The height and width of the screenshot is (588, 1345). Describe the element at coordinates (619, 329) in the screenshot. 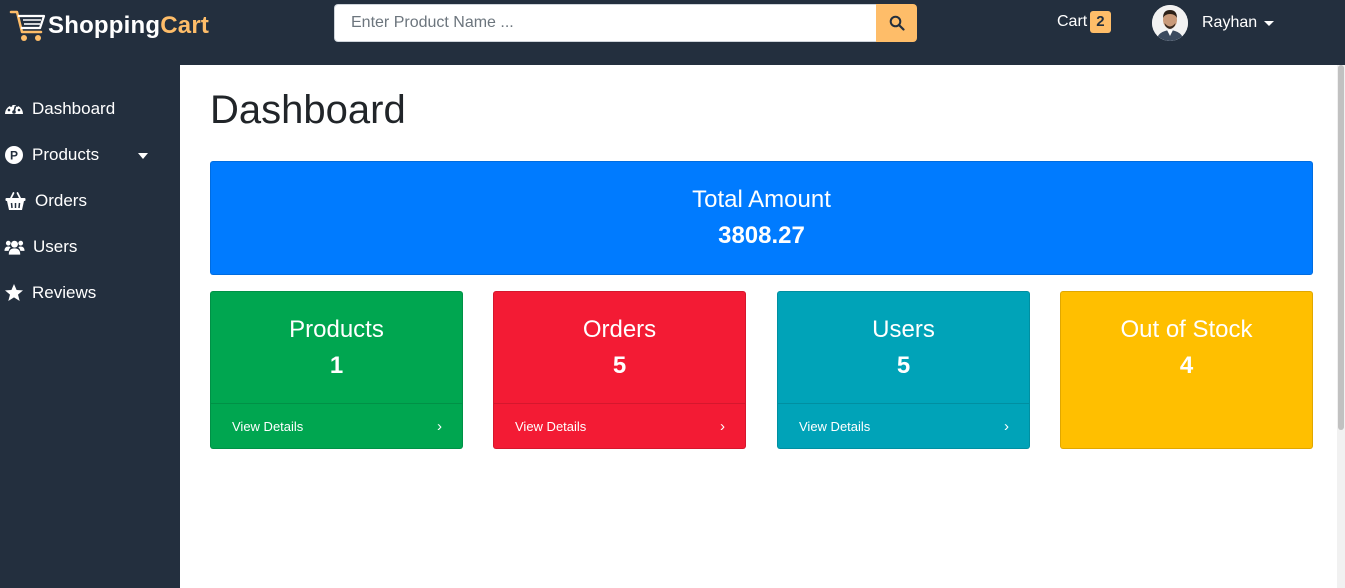

I see `orders-card-label: Orders` at that location.